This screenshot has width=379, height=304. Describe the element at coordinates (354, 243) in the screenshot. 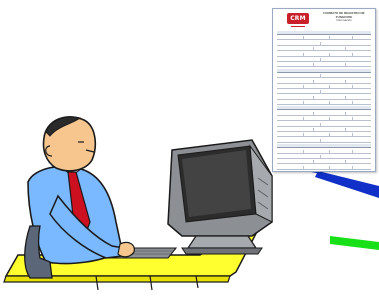

I see `green-bar` at that location.